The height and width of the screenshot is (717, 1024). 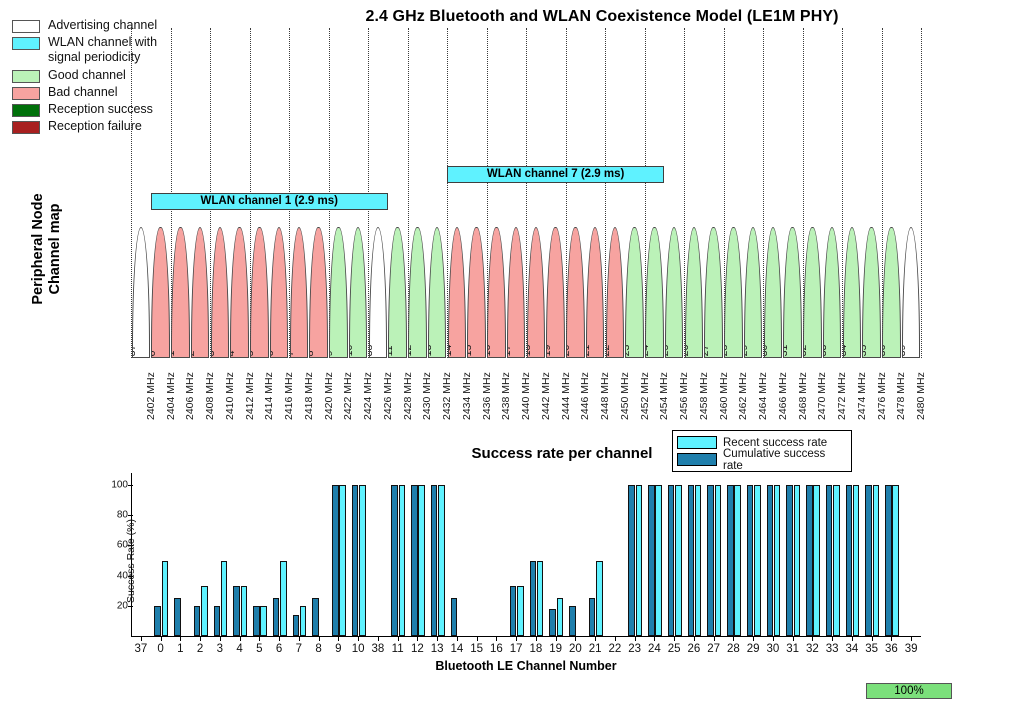 I want to click on channel-lobe: Channel-18, so click(x=536, y=292).